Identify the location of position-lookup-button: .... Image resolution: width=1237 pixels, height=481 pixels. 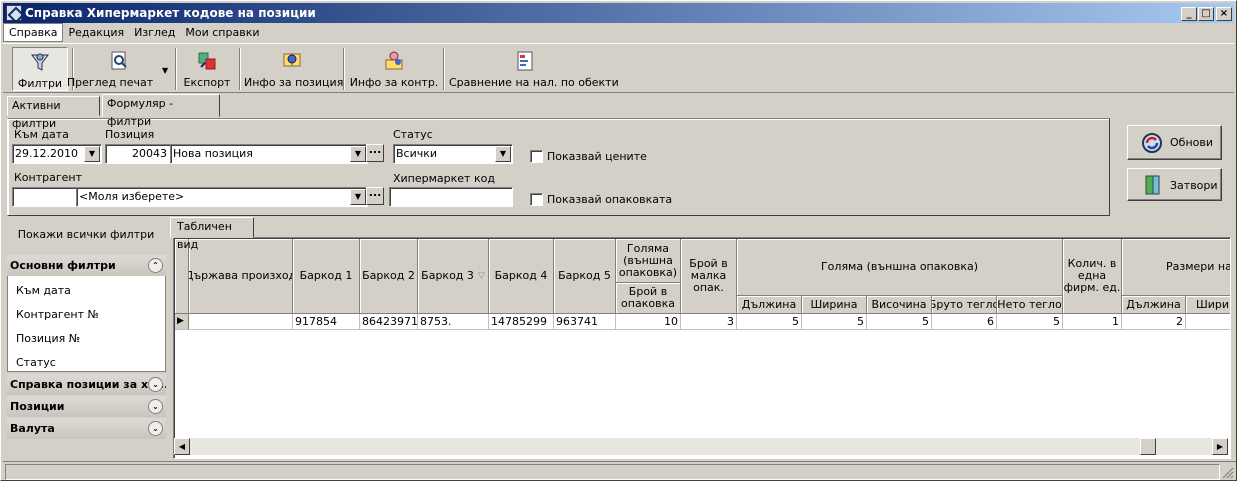
(375, 153).